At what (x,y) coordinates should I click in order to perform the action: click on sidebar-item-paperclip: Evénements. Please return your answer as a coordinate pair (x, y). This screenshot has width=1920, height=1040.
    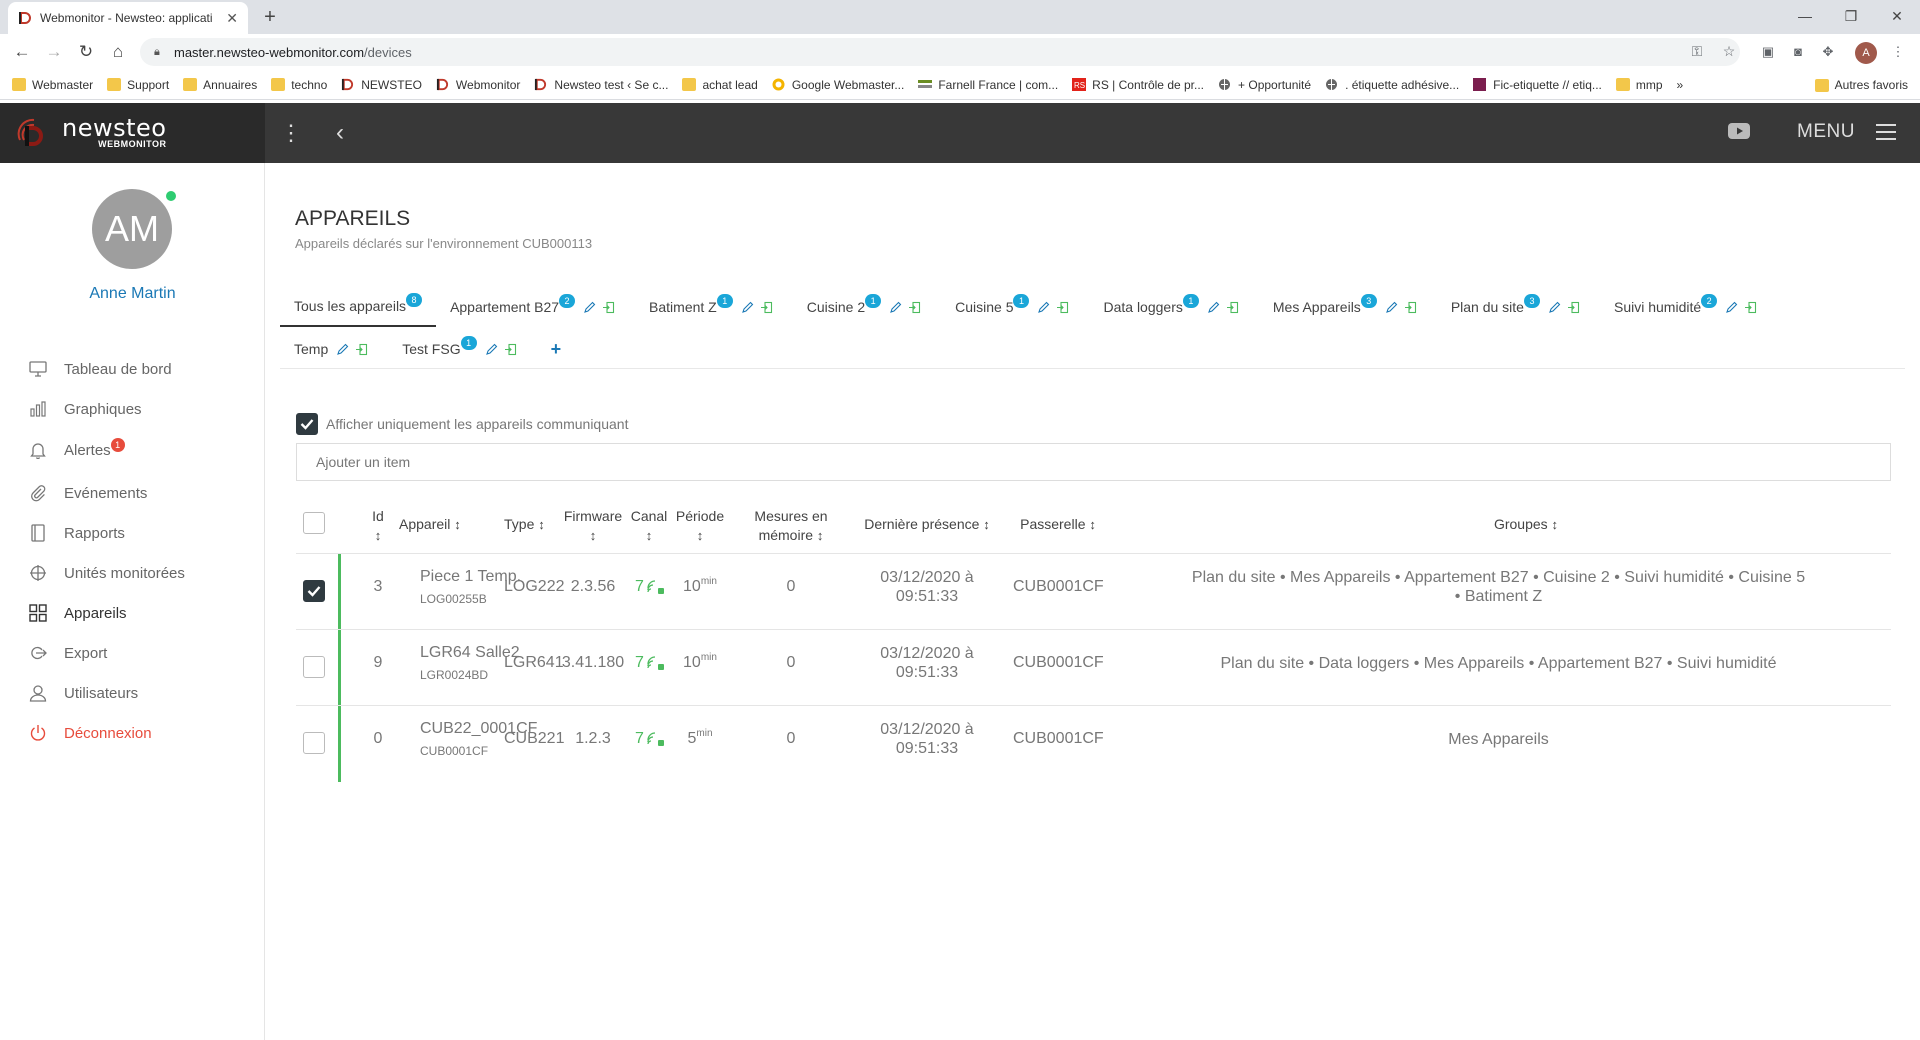
    Looking at the image, I should click on (138, 493).